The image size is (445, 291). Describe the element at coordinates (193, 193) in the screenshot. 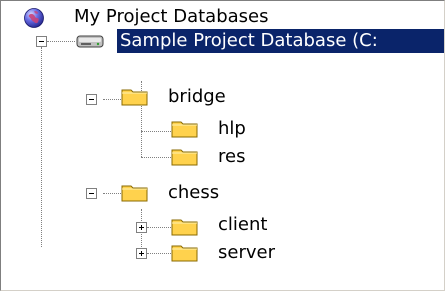

I see `tree-folder-label: chess` at that location.